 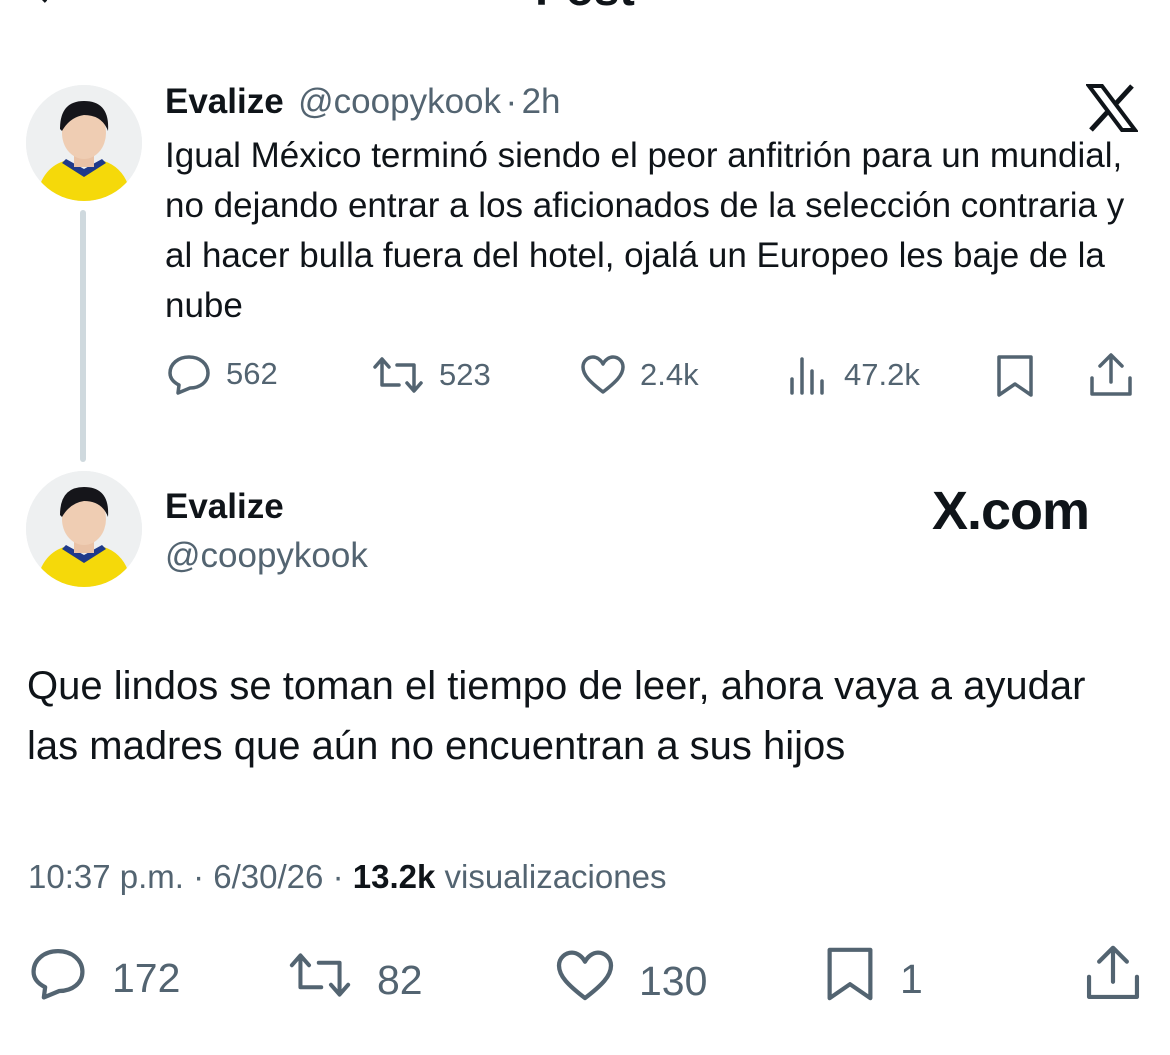 I want to click on views-label: visualizaciones, so click(x=555, y=876).